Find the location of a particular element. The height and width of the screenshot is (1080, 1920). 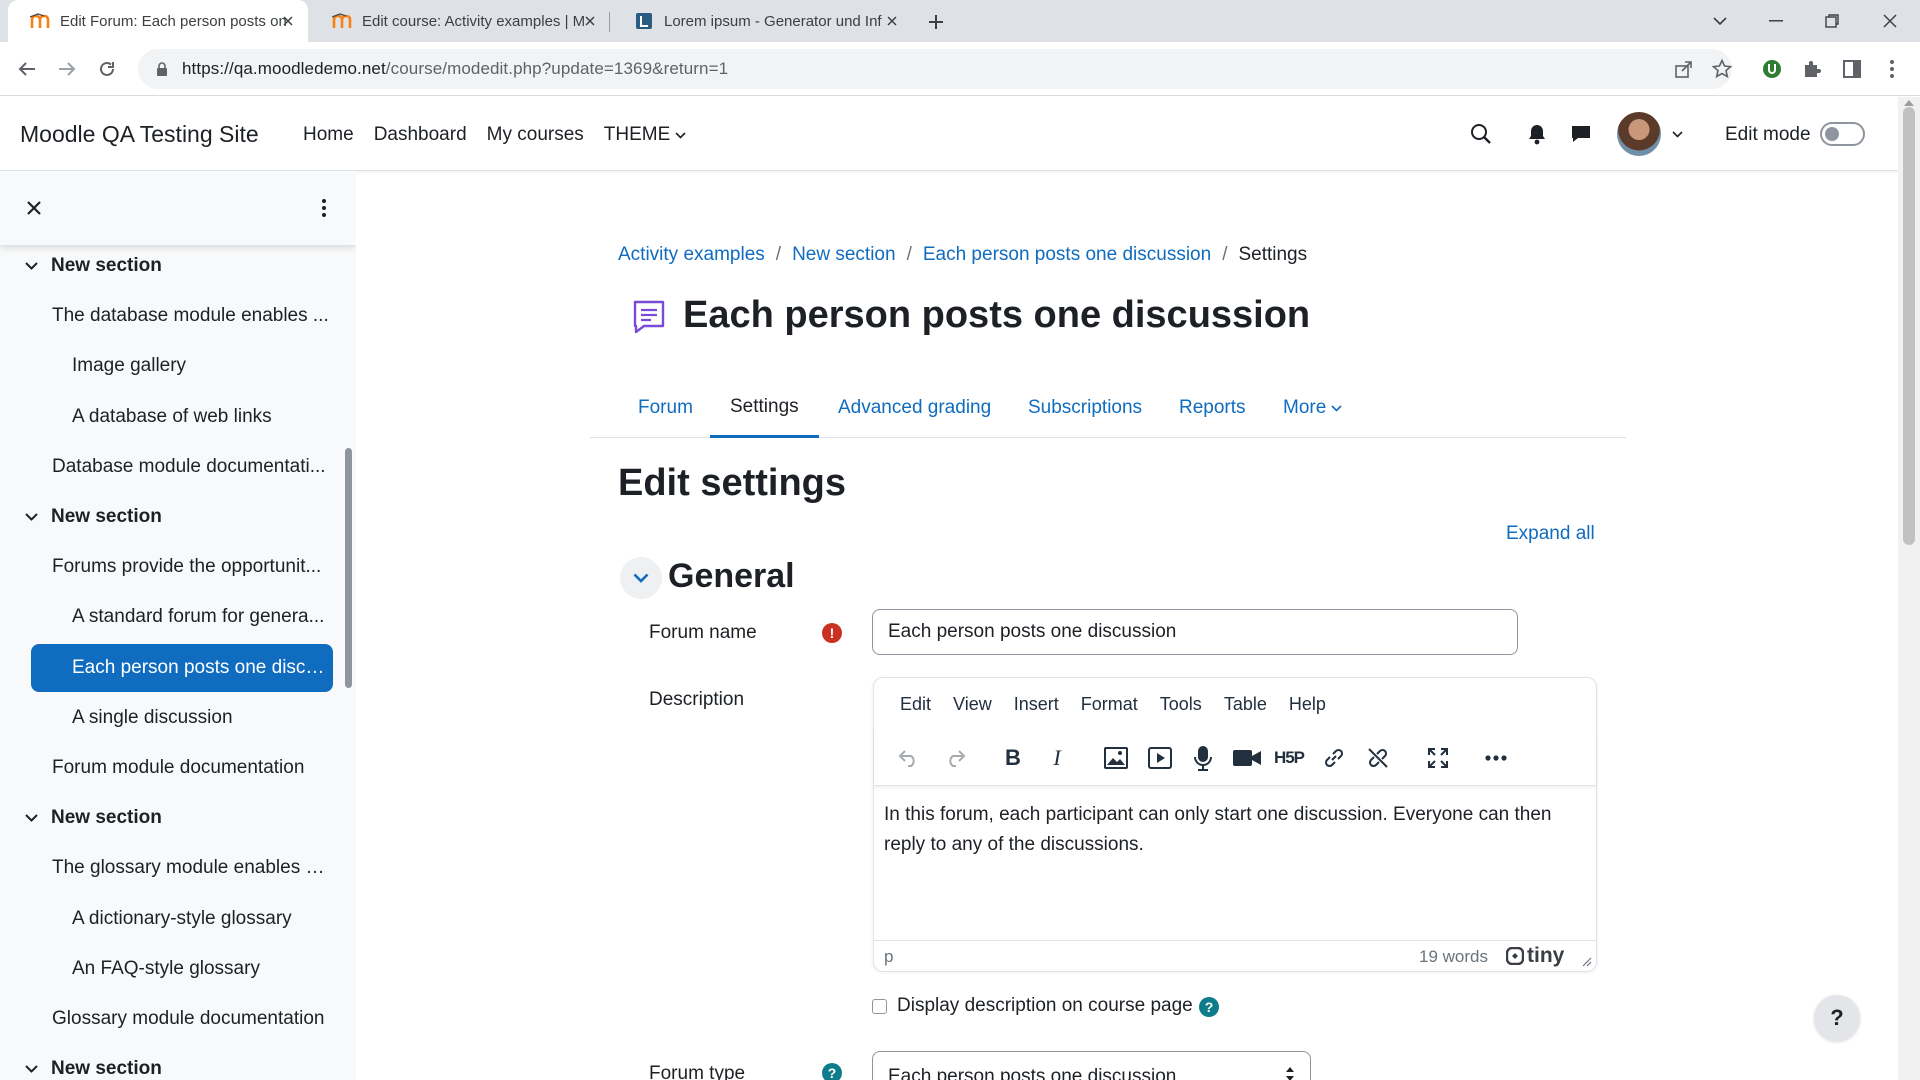

browser-menu-kebab-icon is located at coordinates (1892, 69).